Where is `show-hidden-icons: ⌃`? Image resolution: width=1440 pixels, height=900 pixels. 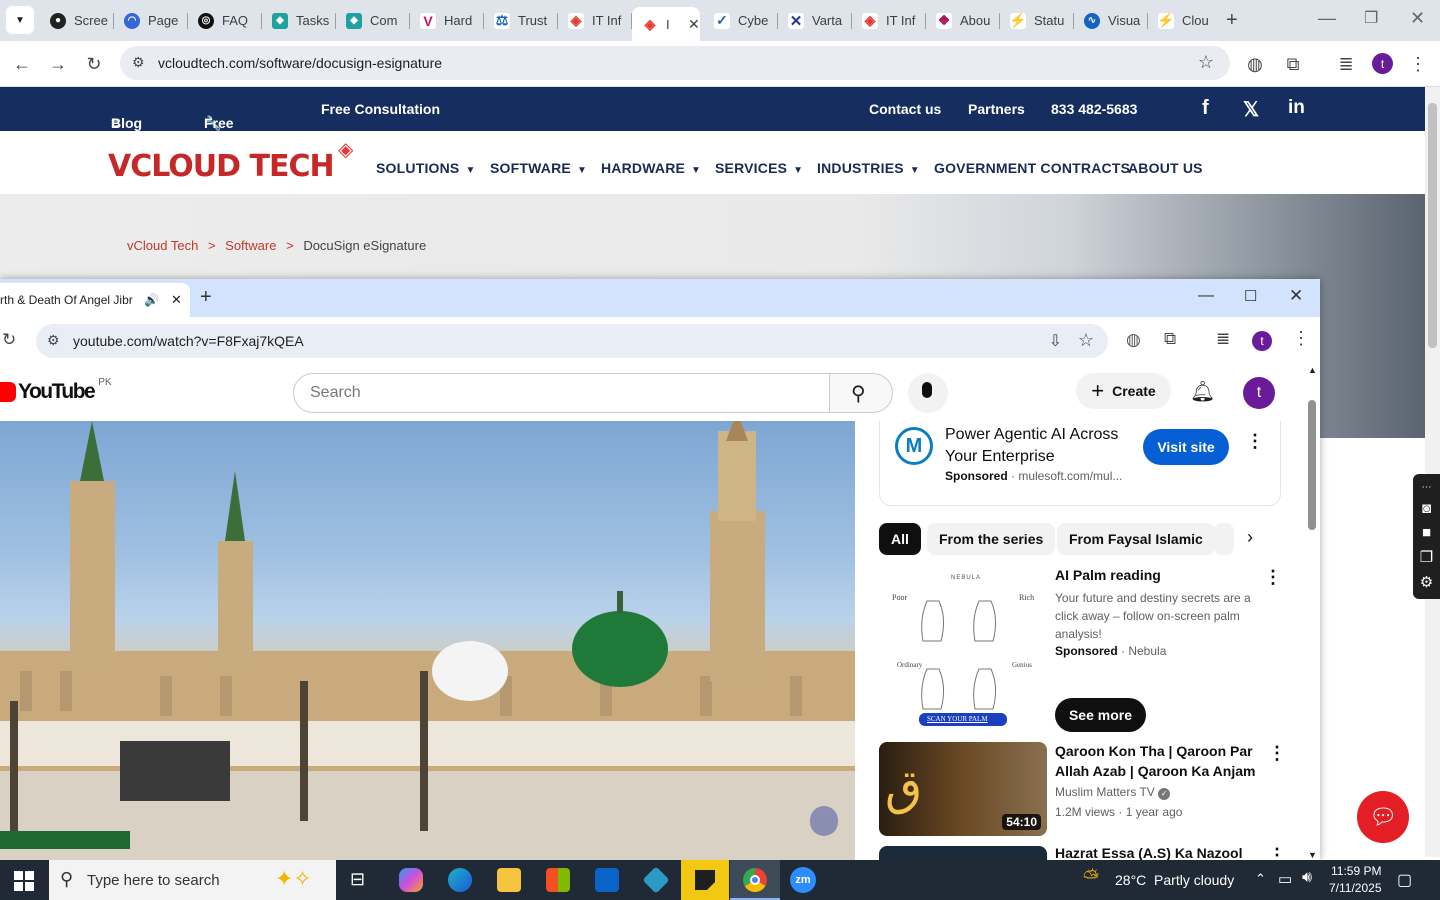
show-hidden-icons: ⌃ is located at coordinates (1260, 879).